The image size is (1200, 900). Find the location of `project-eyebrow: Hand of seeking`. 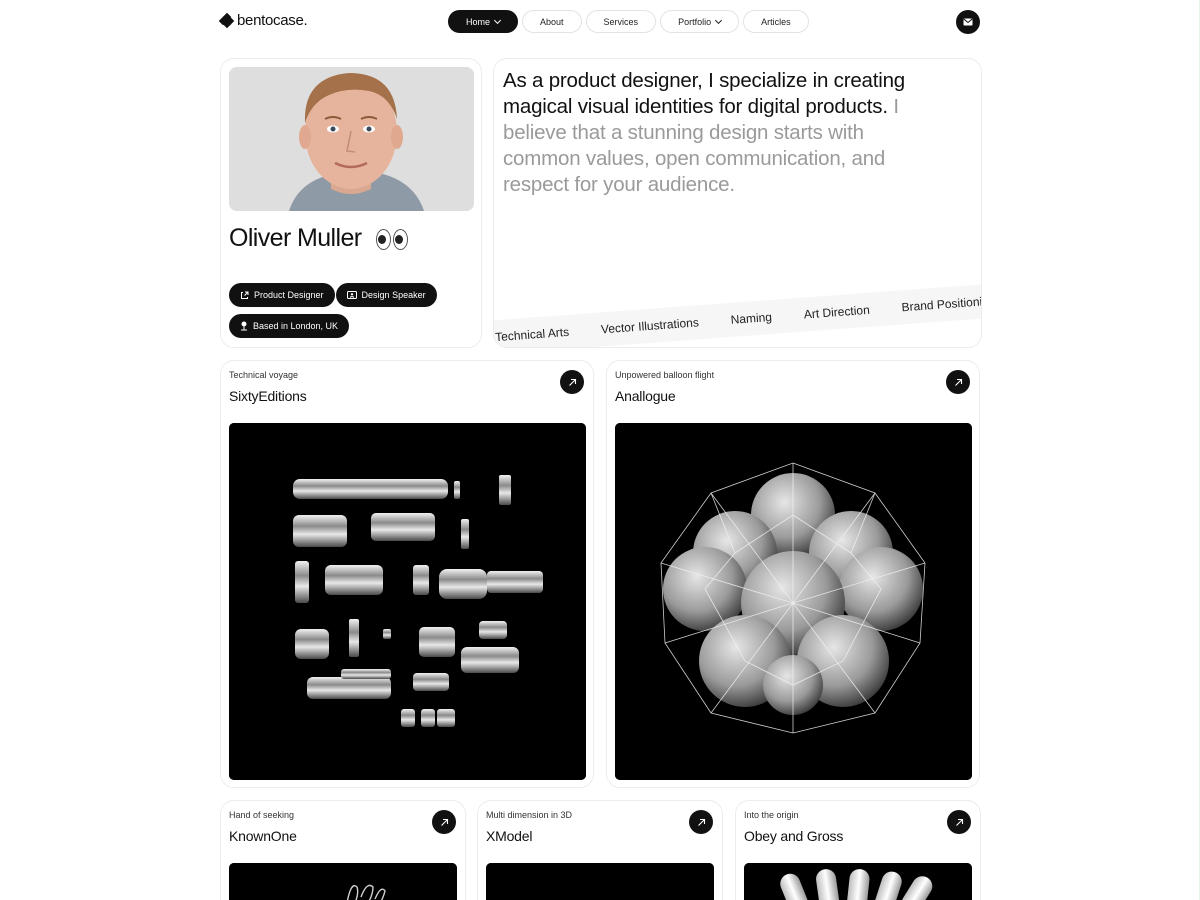

project-eyebrow: Hand of seeking is located at coordinates (262, 815).